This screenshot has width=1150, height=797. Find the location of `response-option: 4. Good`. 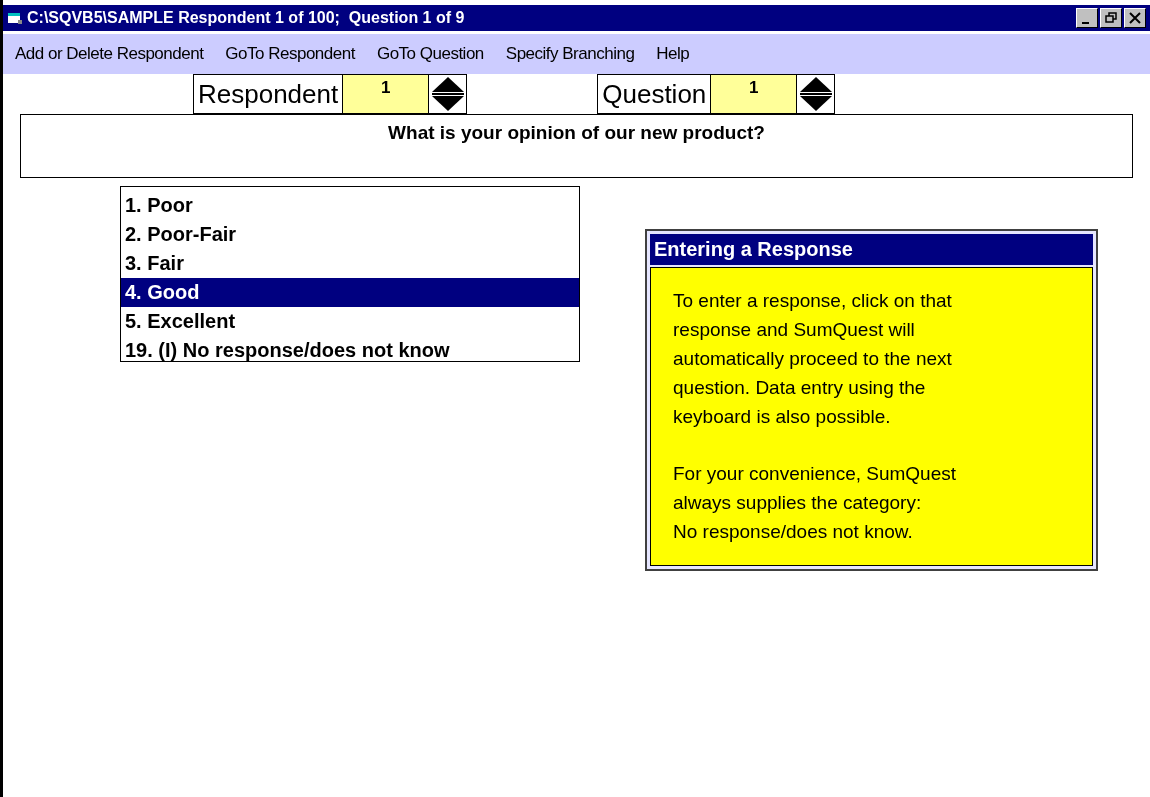

response-option: 4. Good is located at coordinates (350, 292).